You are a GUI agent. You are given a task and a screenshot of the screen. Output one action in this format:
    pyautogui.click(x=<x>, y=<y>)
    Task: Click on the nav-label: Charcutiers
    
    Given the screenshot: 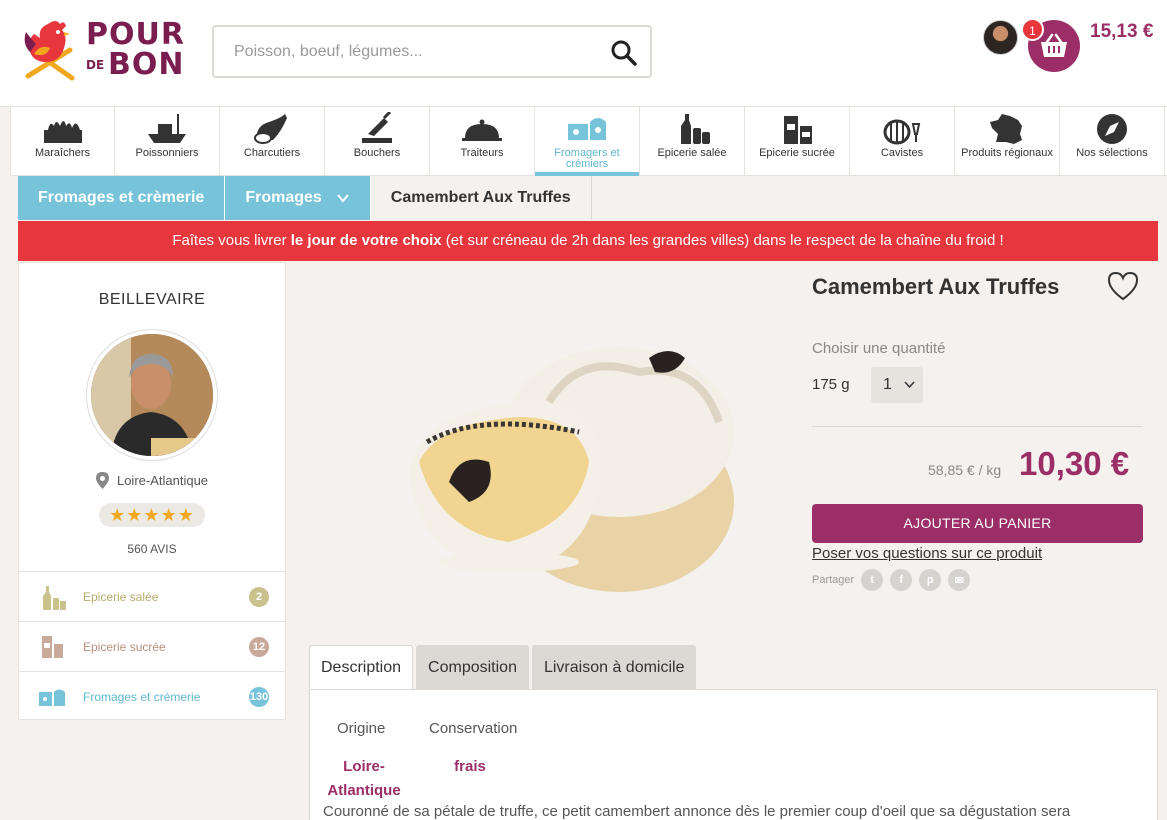 What is the action you would take?
    pyautogui.click(x=272, y=153)
    